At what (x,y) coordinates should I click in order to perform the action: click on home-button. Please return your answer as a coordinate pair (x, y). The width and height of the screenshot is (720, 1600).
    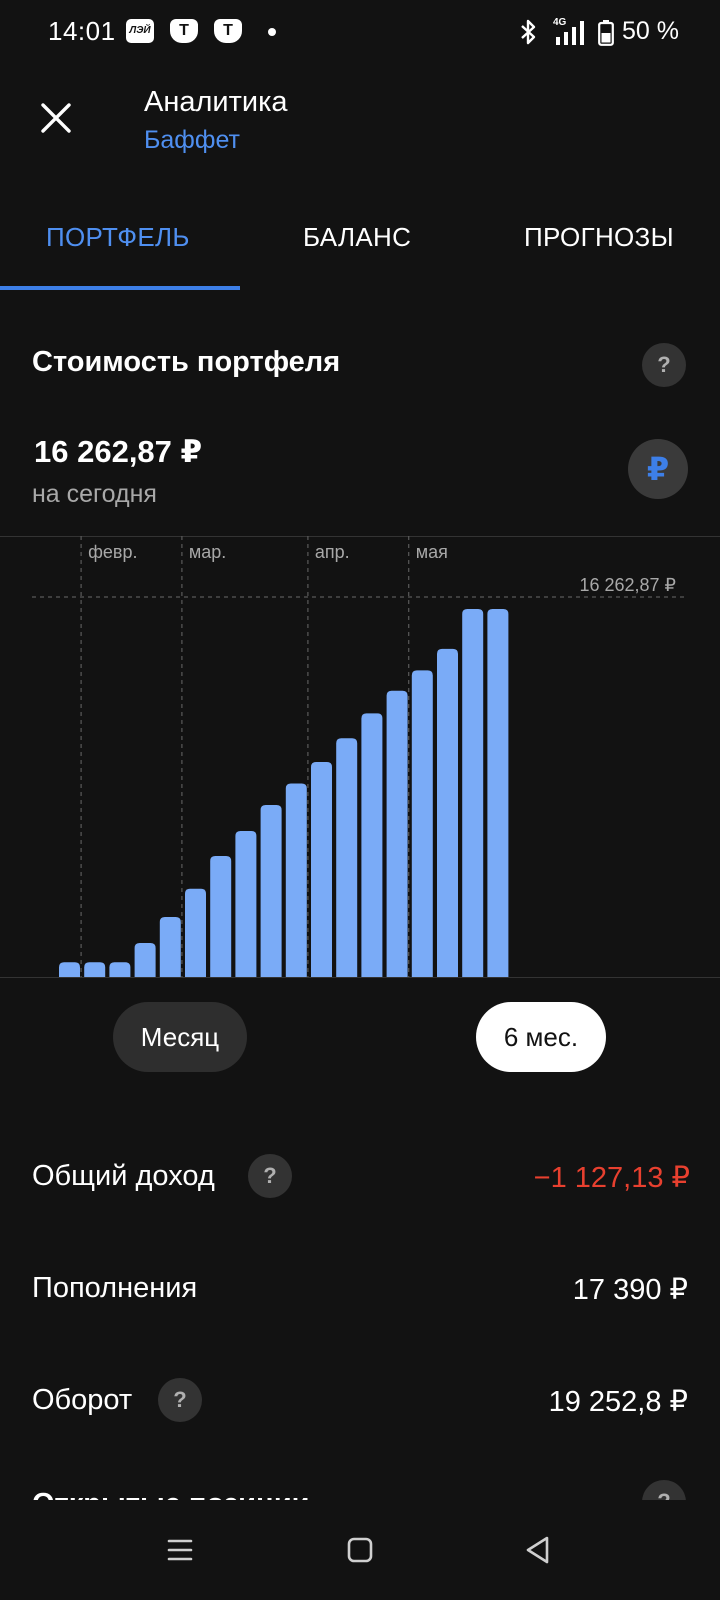
    Looking at the image, I should click on (360, 1550).